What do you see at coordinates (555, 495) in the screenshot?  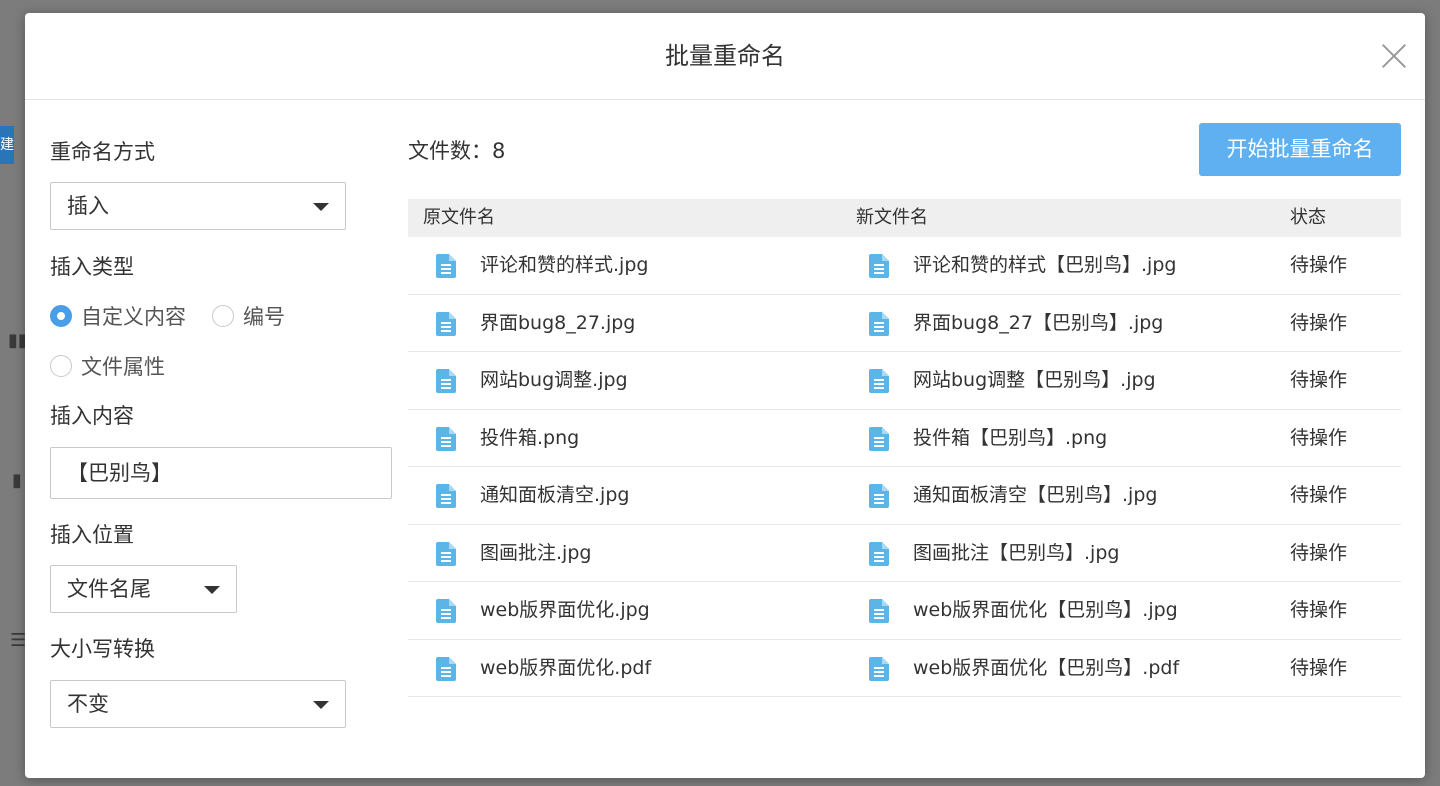 I see `original-filename: 通知面板清空.jpg` at bounding box center [555, 495].